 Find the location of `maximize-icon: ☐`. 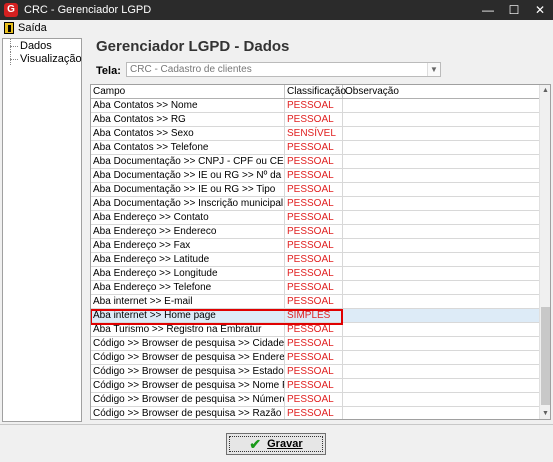

maximize-icon: ☐ is located at coordinates (514, 10).